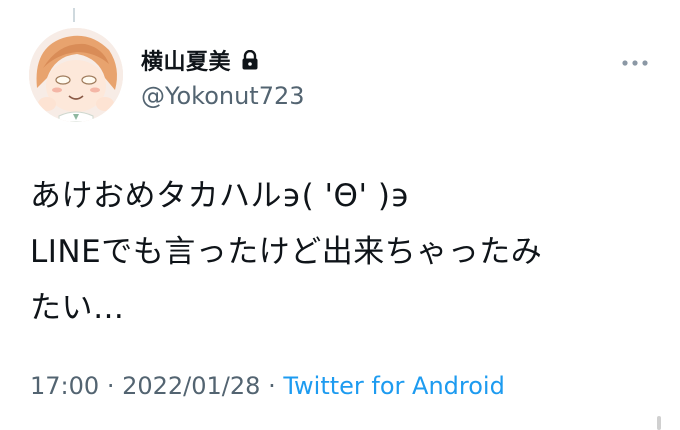  I want to click on scroll-indicator, so click(659, 423).